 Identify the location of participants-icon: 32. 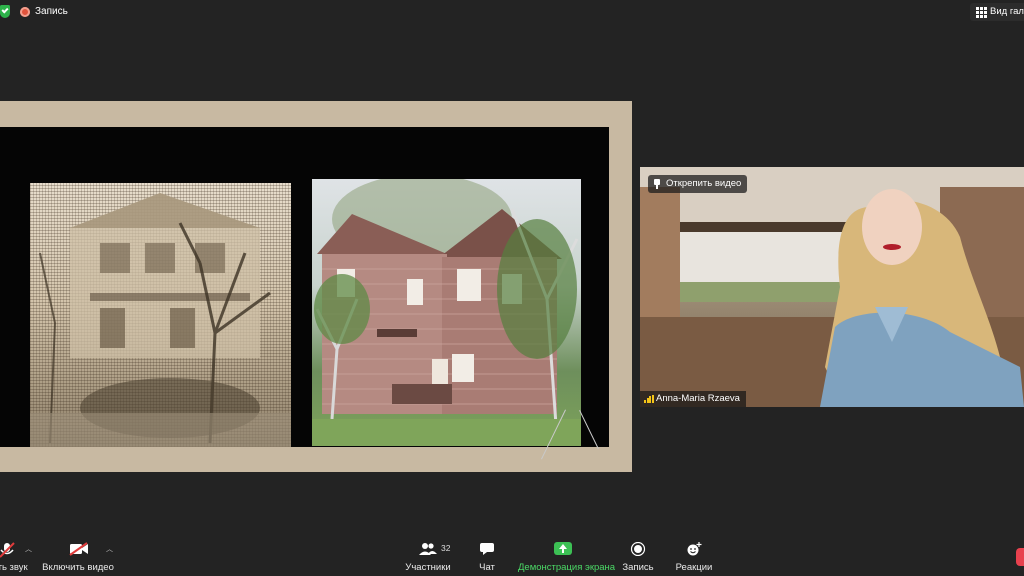
(434, 549).